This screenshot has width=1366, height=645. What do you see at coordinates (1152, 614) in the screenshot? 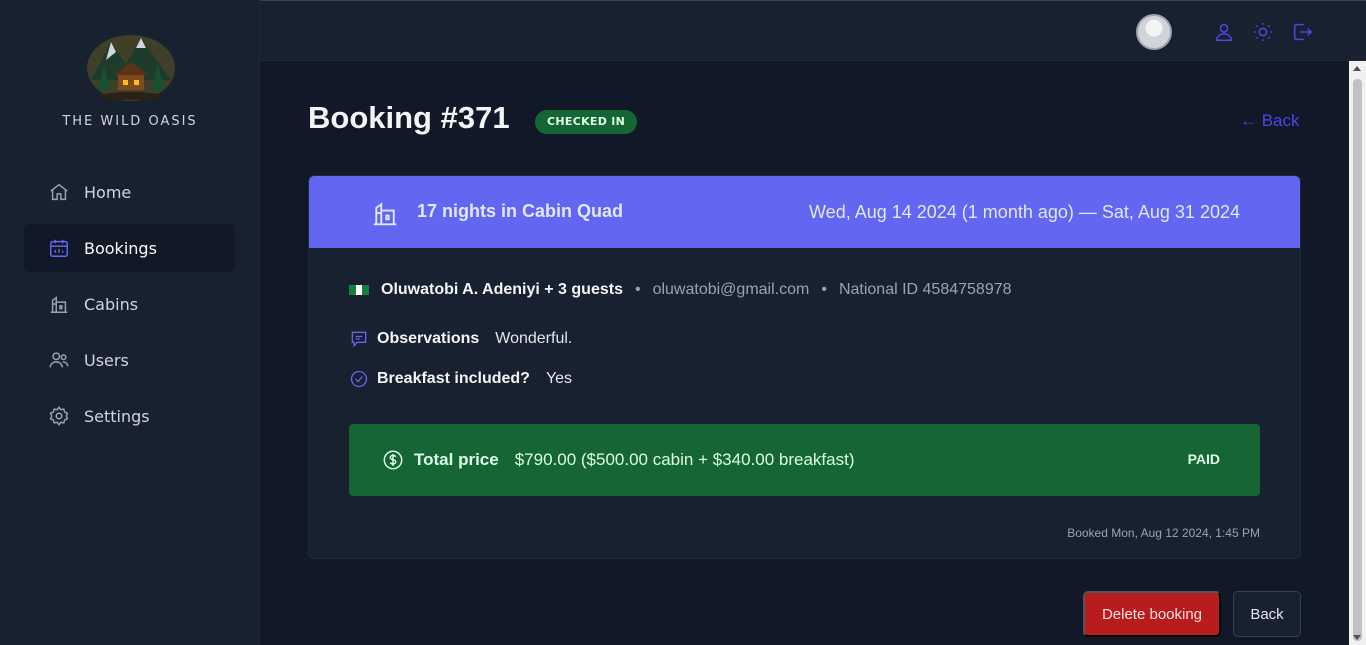
I see `delete-booking-button: Delete booking` at bounding box center [1152, 614].